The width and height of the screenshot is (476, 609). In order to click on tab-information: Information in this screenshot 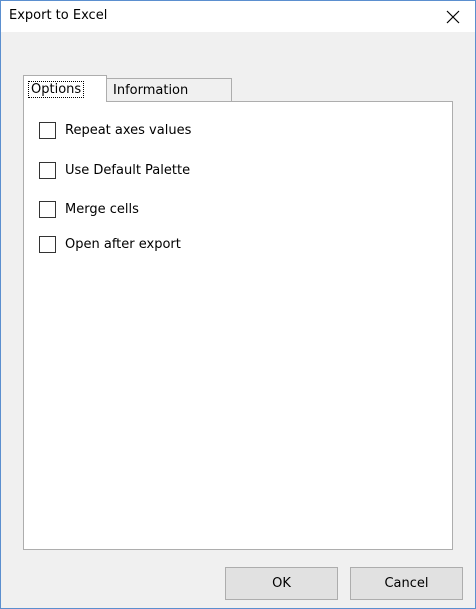, I will do `click(169, 90)`.